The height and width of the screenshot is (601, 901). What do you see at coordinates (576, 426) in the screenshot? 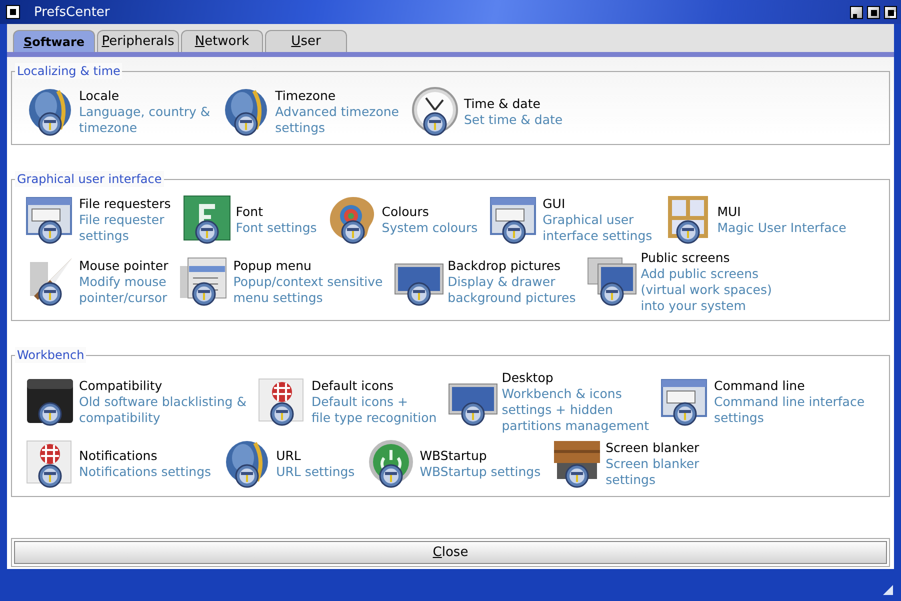
I see `item-description: partitions management` at bounding box center [576, 426].